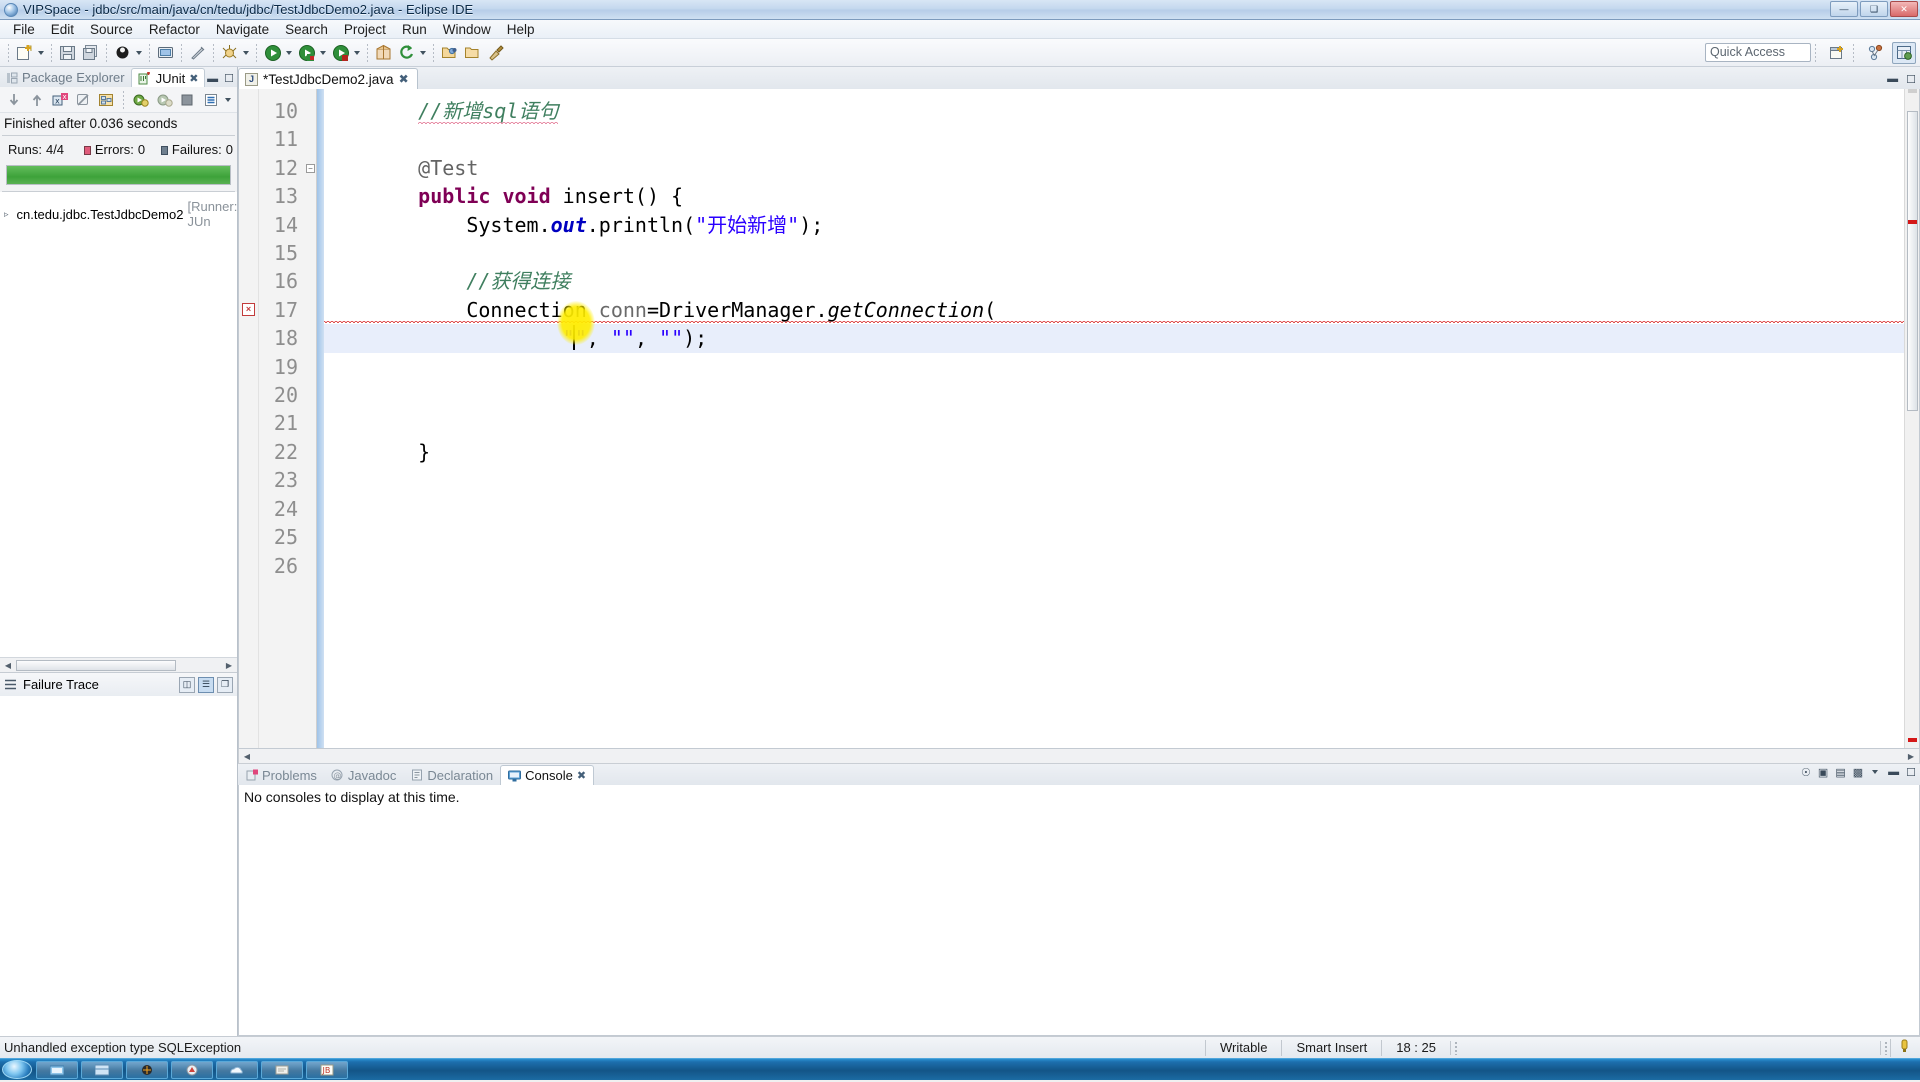  I want to click on maximize-icon: ☐, so click(1911, 79).